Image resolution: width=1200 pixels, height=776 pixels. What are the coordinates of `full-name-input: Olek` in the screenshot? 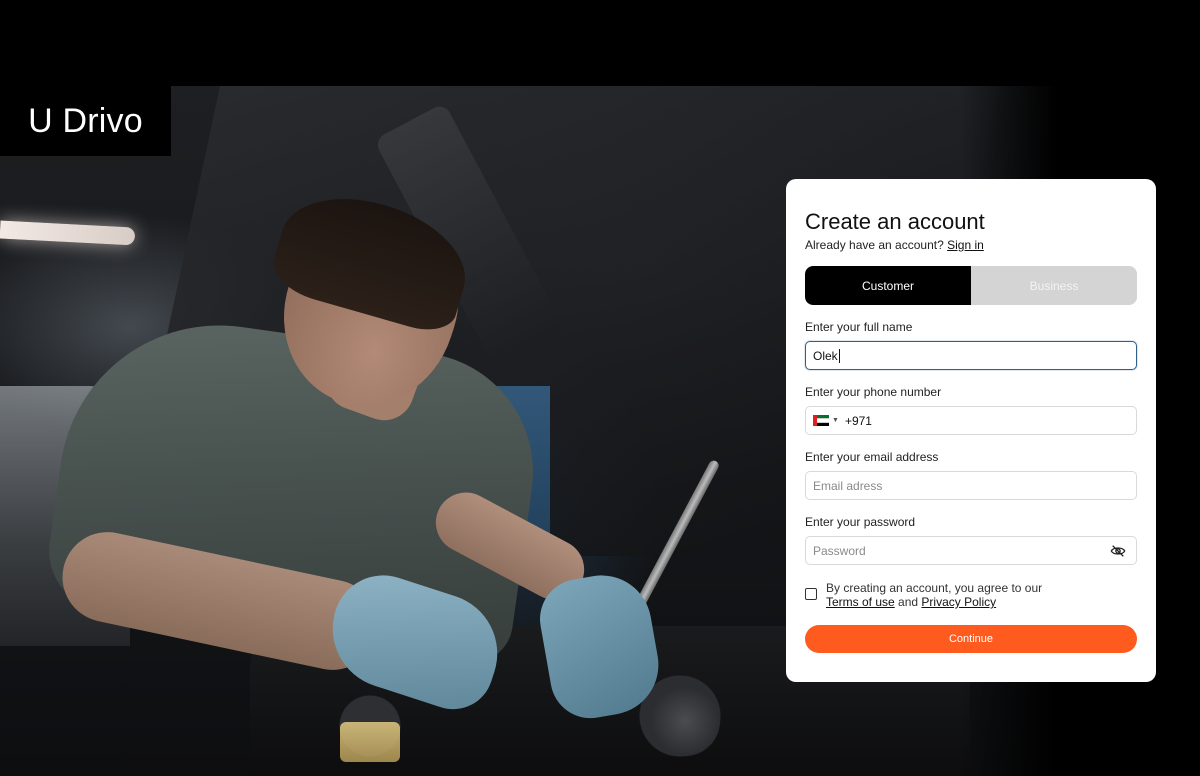 It's located at (971, 355).